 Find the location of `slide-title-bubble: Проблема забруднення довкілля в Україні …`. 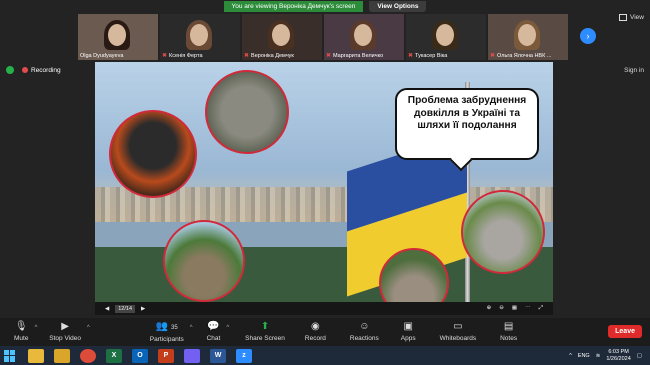

slide-title-bubble: Проблема забруднення довкілля в Україні … is located at coordinates (467, 124).